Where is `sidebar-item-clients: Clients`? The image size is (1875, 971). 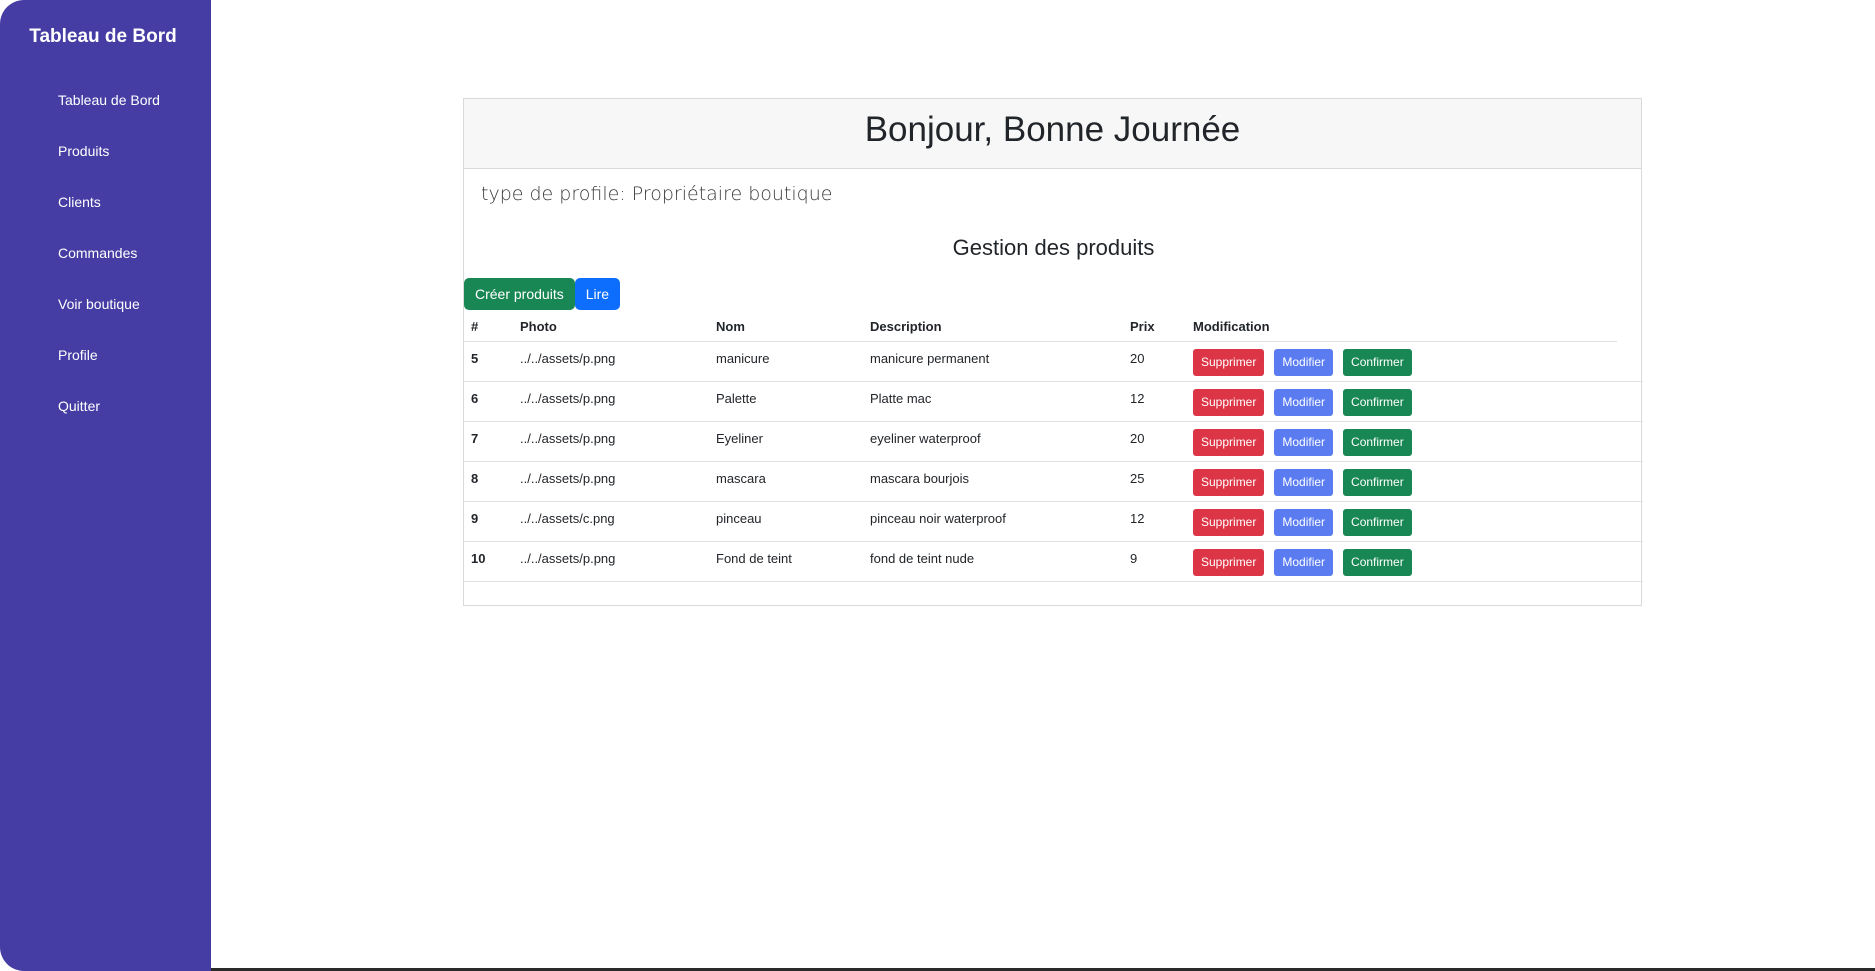 sidebar-item-clients: Clients is located at coordinates (109, 215).